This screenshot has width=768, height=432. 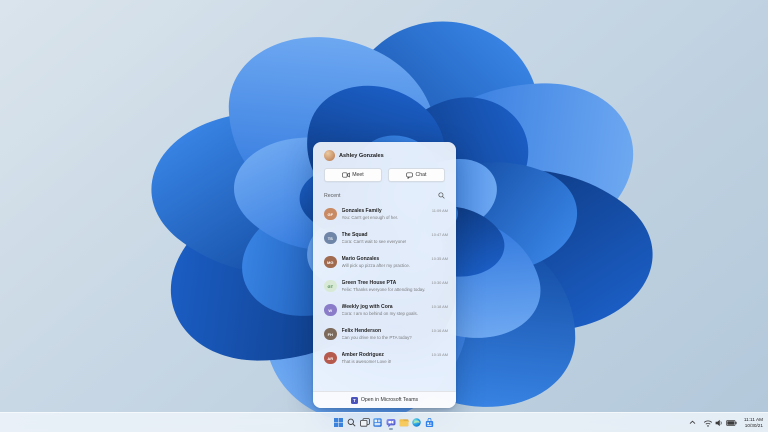 I want to click on open-in-teams-label: Open in Microsoft Teams, so click(x=389, y=400).